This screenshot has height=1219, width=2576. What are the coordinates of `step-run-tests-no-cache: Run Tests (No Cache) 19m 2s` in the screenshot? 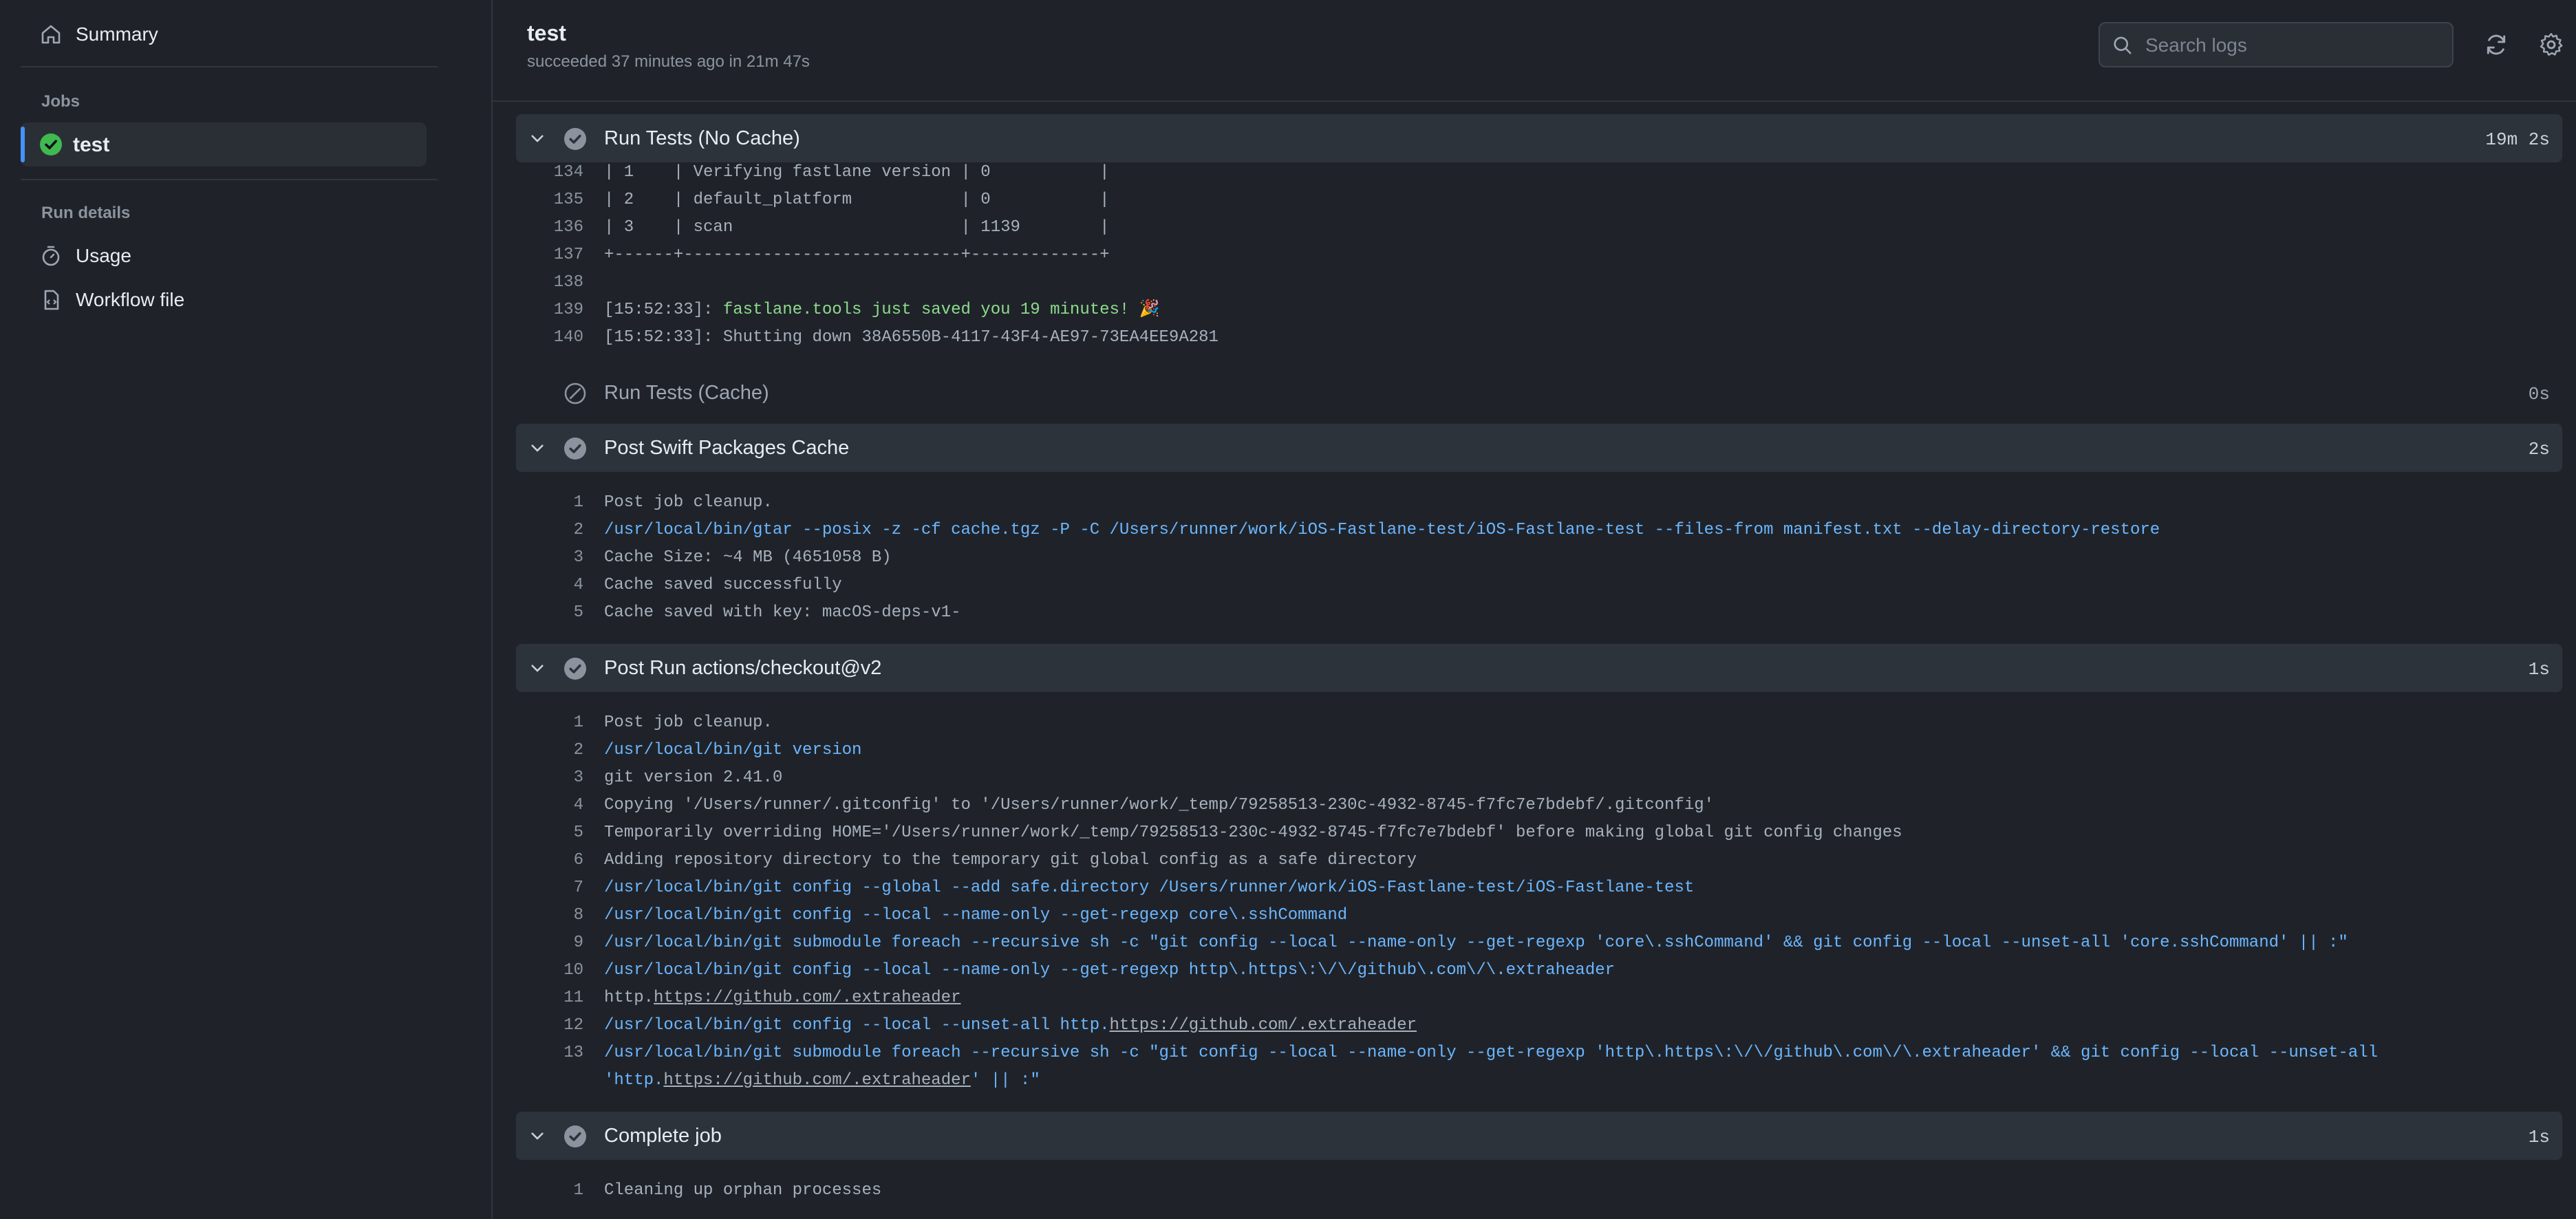 It's located at (1539, 138).